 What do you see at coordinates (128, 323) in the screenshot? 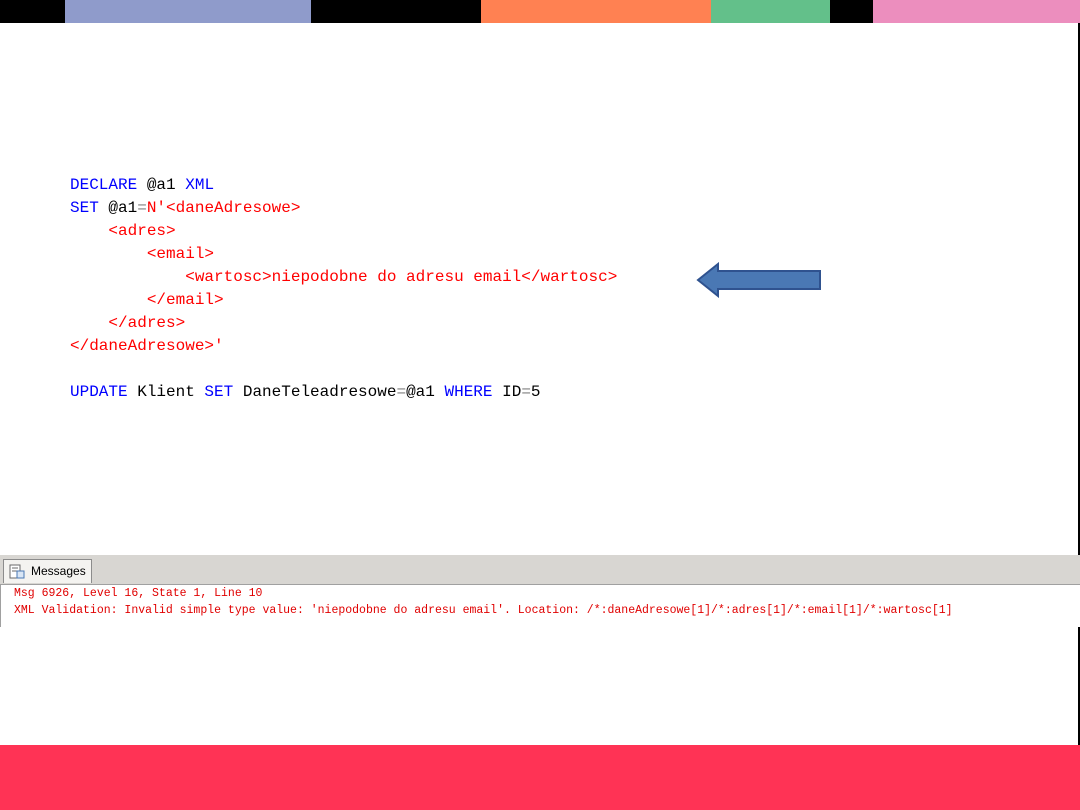
I see `code-string: </adres>` at bounding box center [128, 323].